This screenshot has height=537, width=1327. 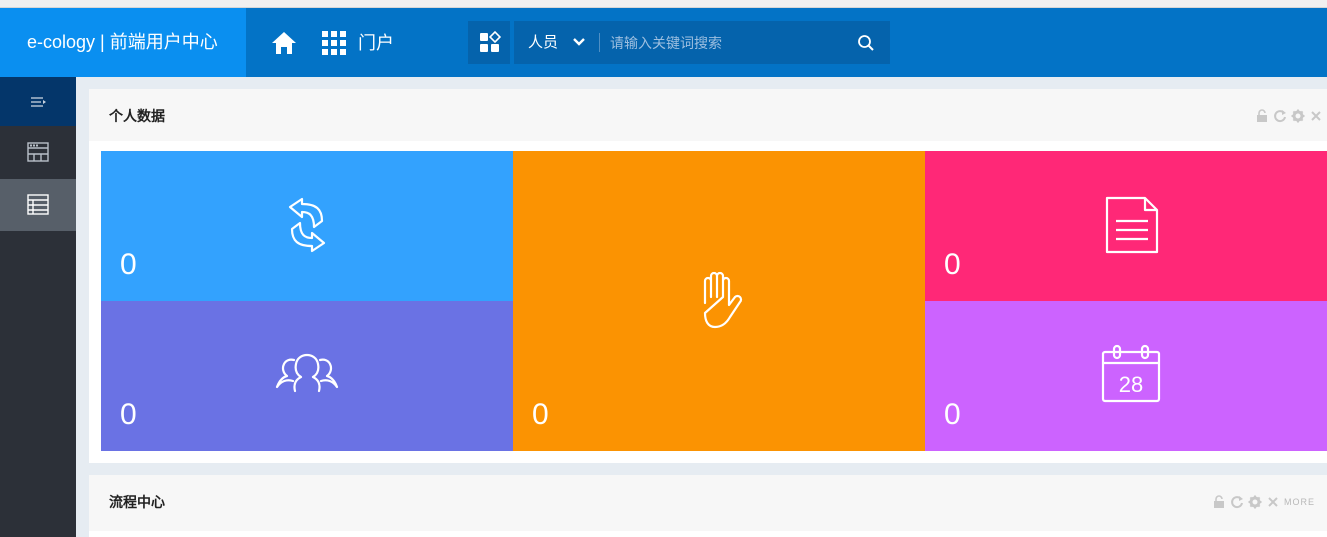 I want to click on collapse-menu-icon, so click(x=38, y=102).